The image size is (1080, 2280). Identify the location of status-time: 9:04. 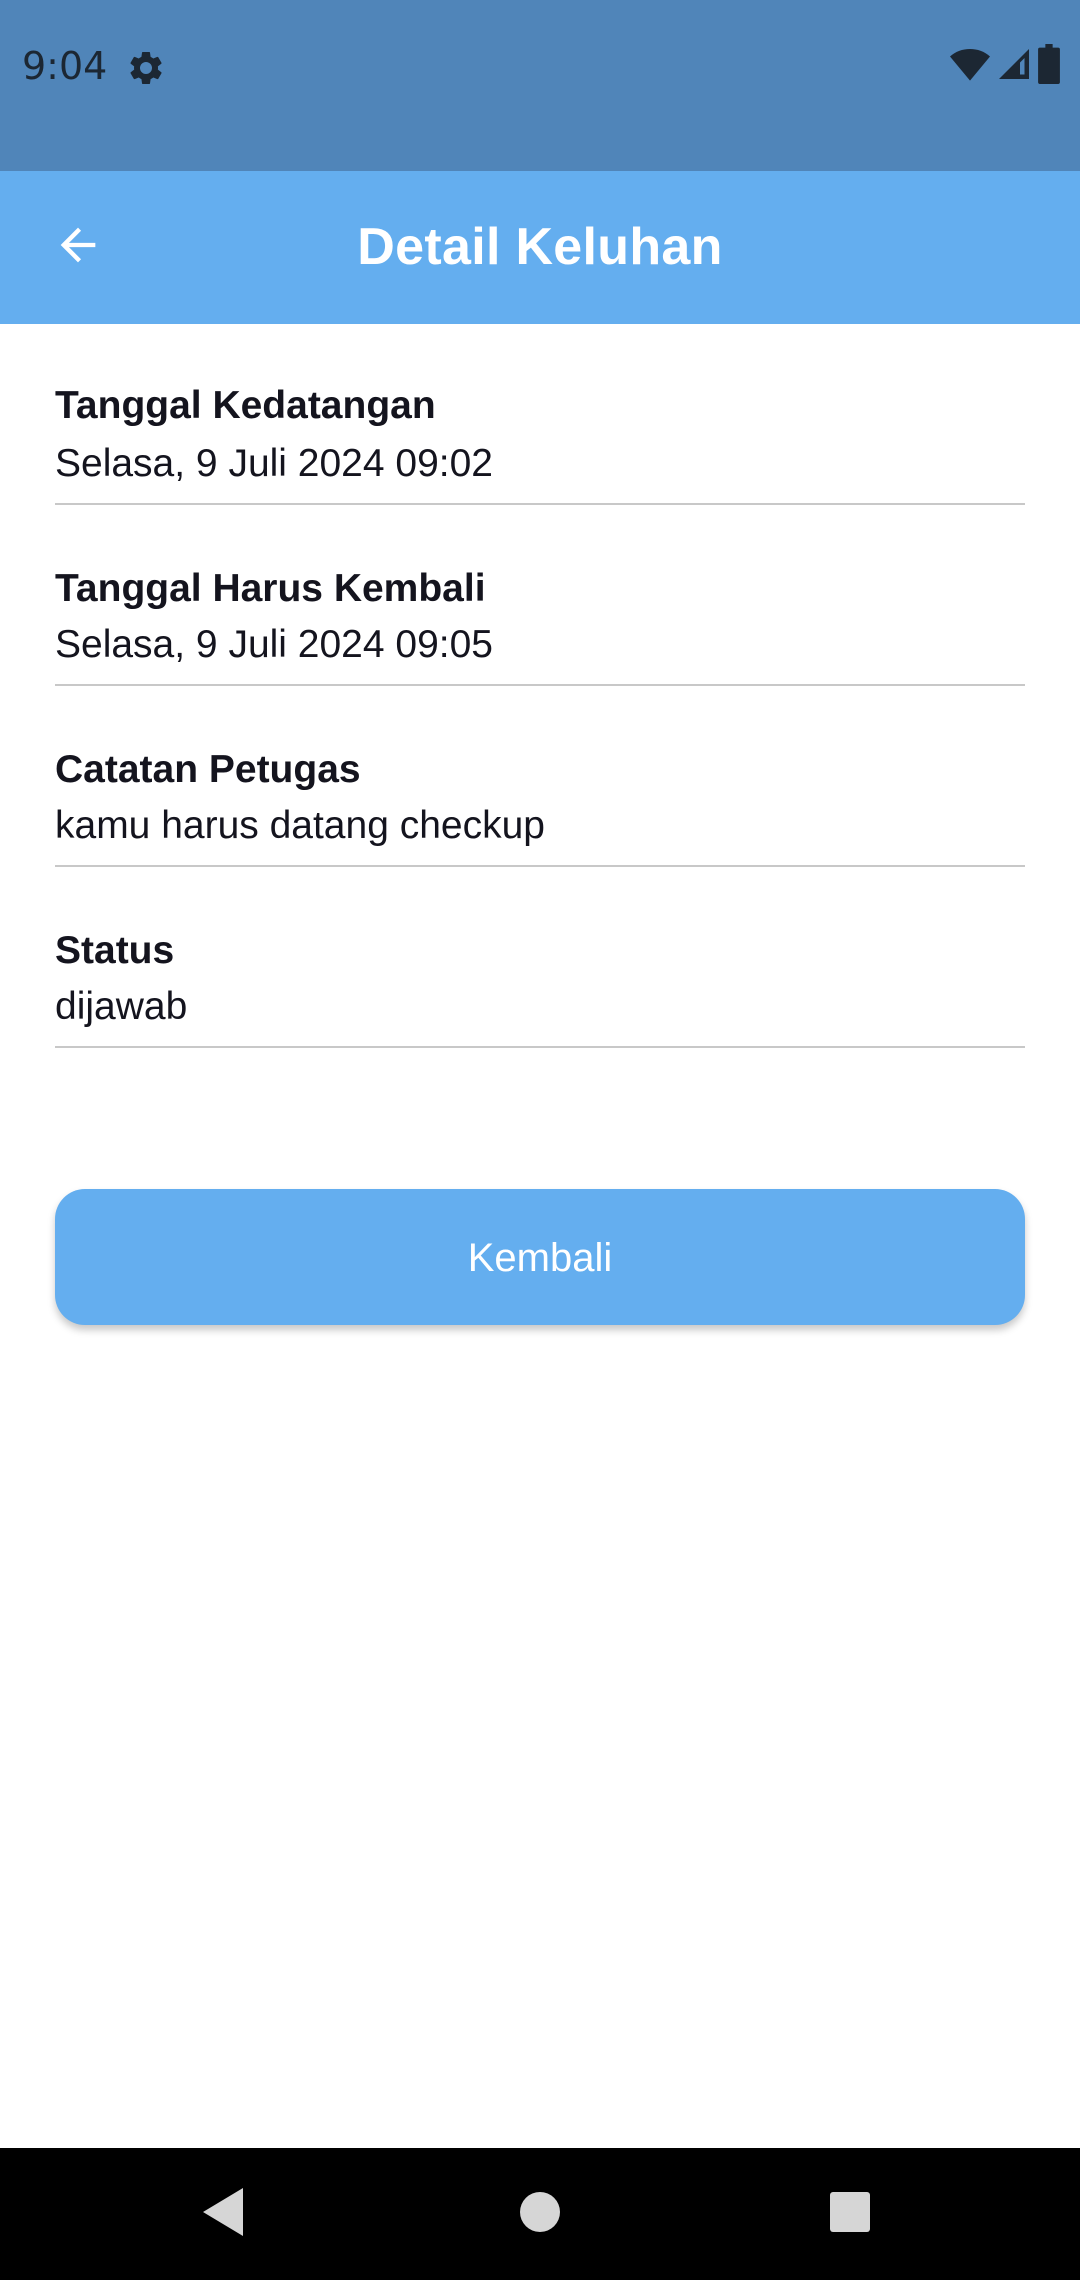
(65, 66).